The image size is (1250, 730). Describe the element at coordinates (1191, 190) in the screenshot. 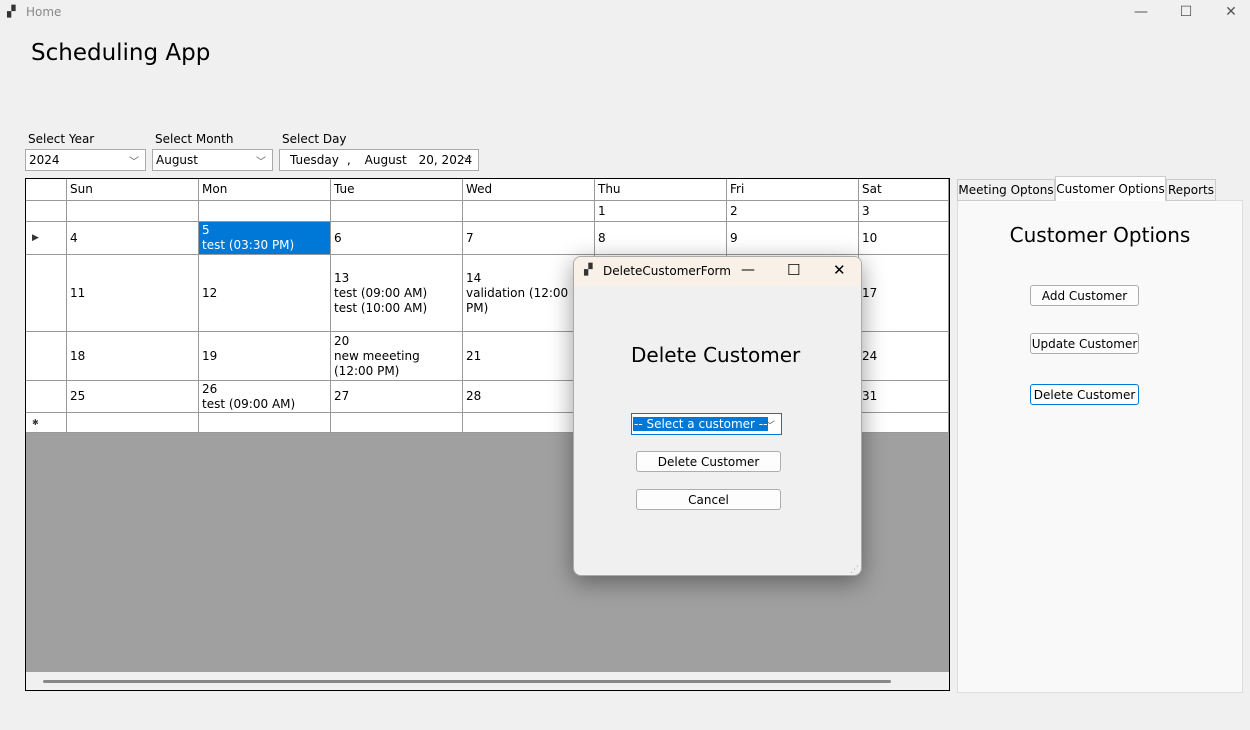

I see `tab-reports: Reports` at that location.